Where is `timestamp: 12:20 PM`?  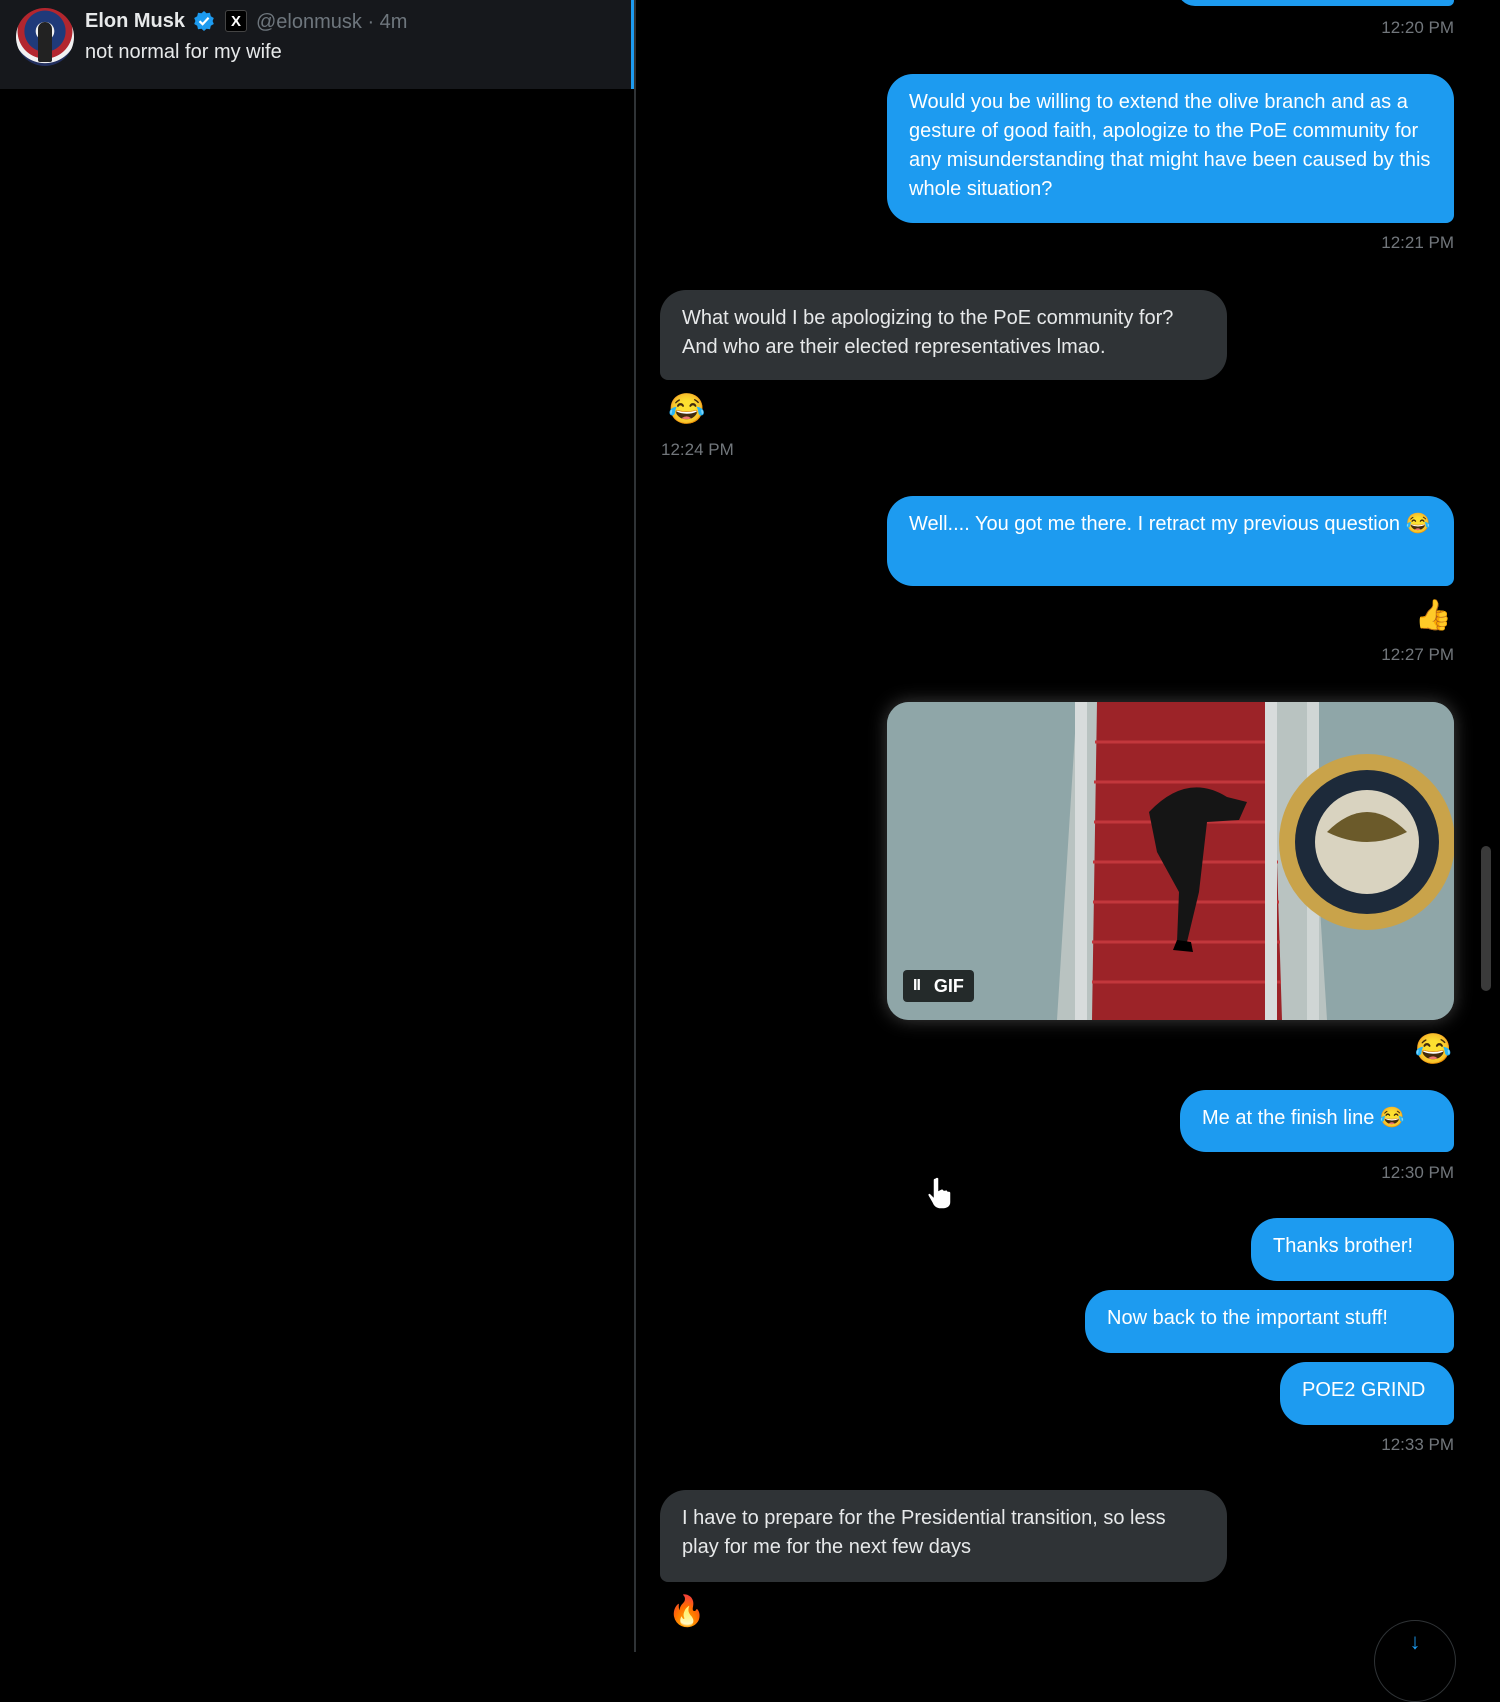 timestamp: 12:20 PM is located at coordinates (1417, 27).